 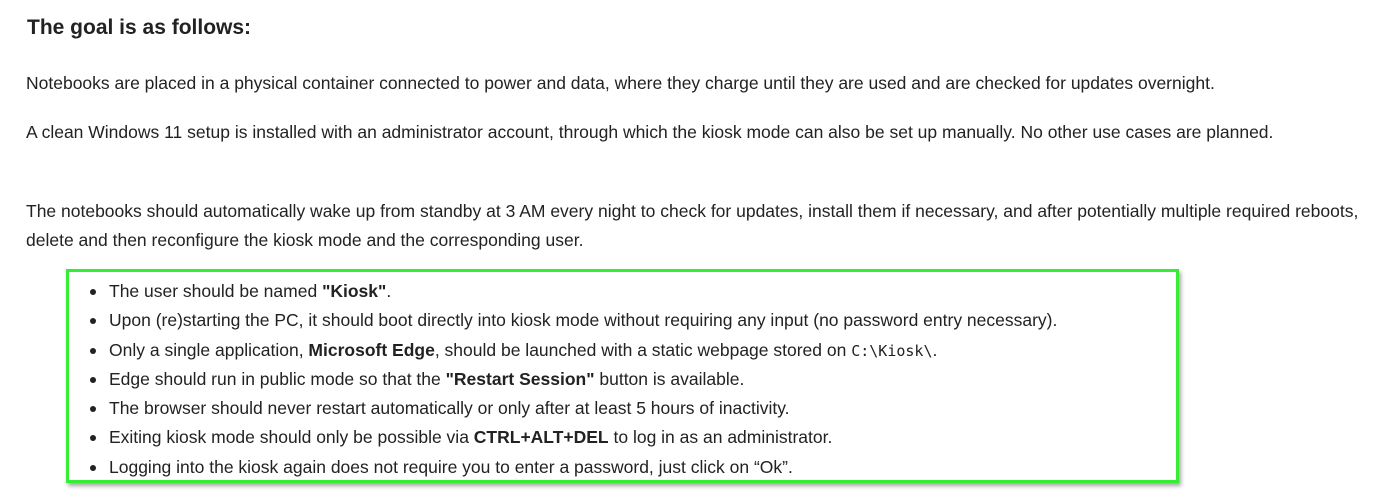 I want to click on requirement-text: to log in as an administrator., so click(x=720, y=437).